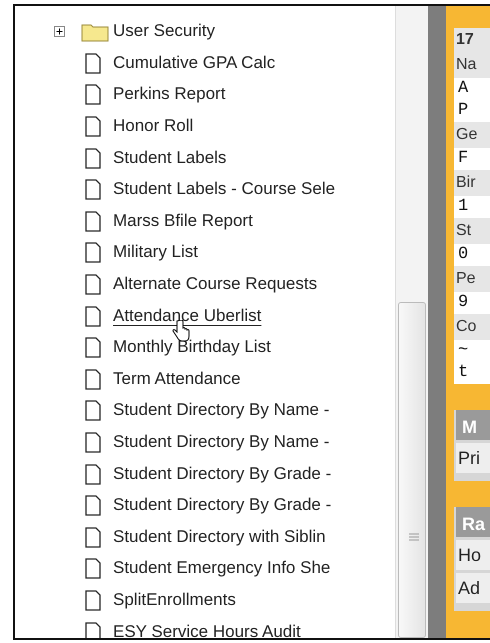  I want to click on section-row: Pri, so click(473, 458).